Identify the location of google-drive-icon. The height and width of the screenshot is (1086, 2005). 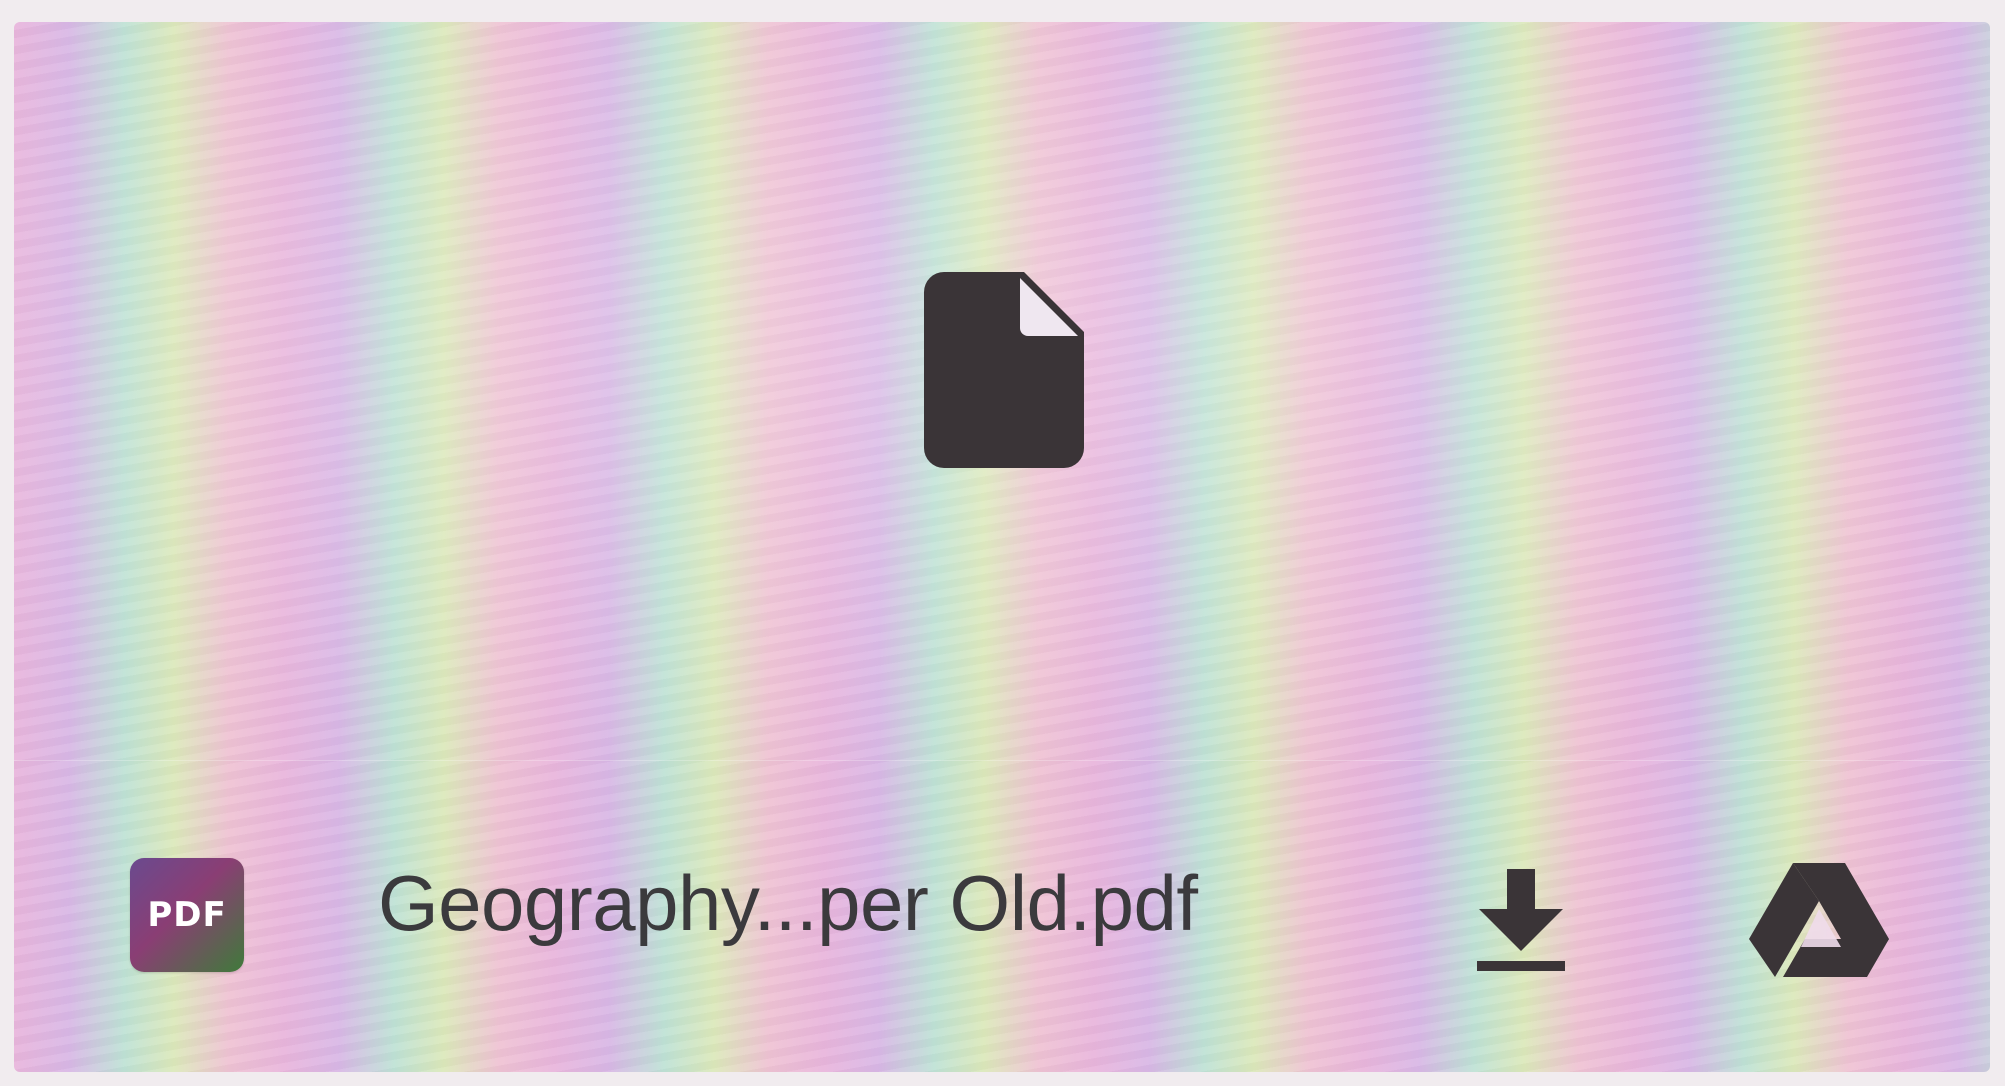
(1819, 920).